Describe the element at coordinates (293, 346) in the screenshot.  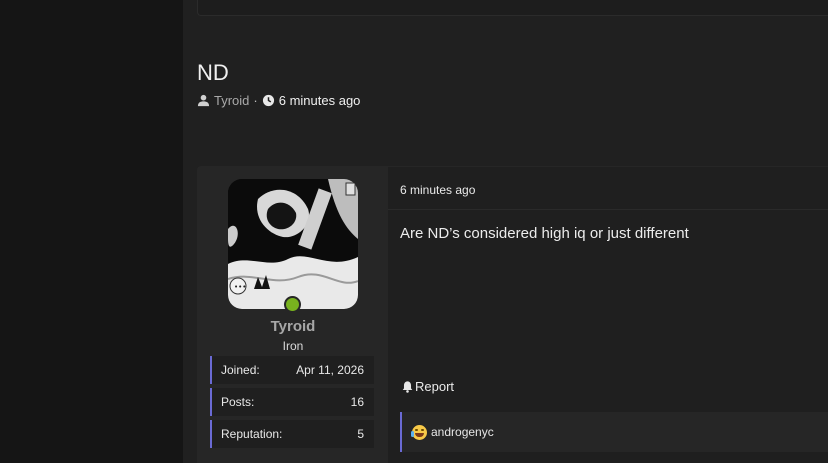
I see `user-rank: Iron` at that location.